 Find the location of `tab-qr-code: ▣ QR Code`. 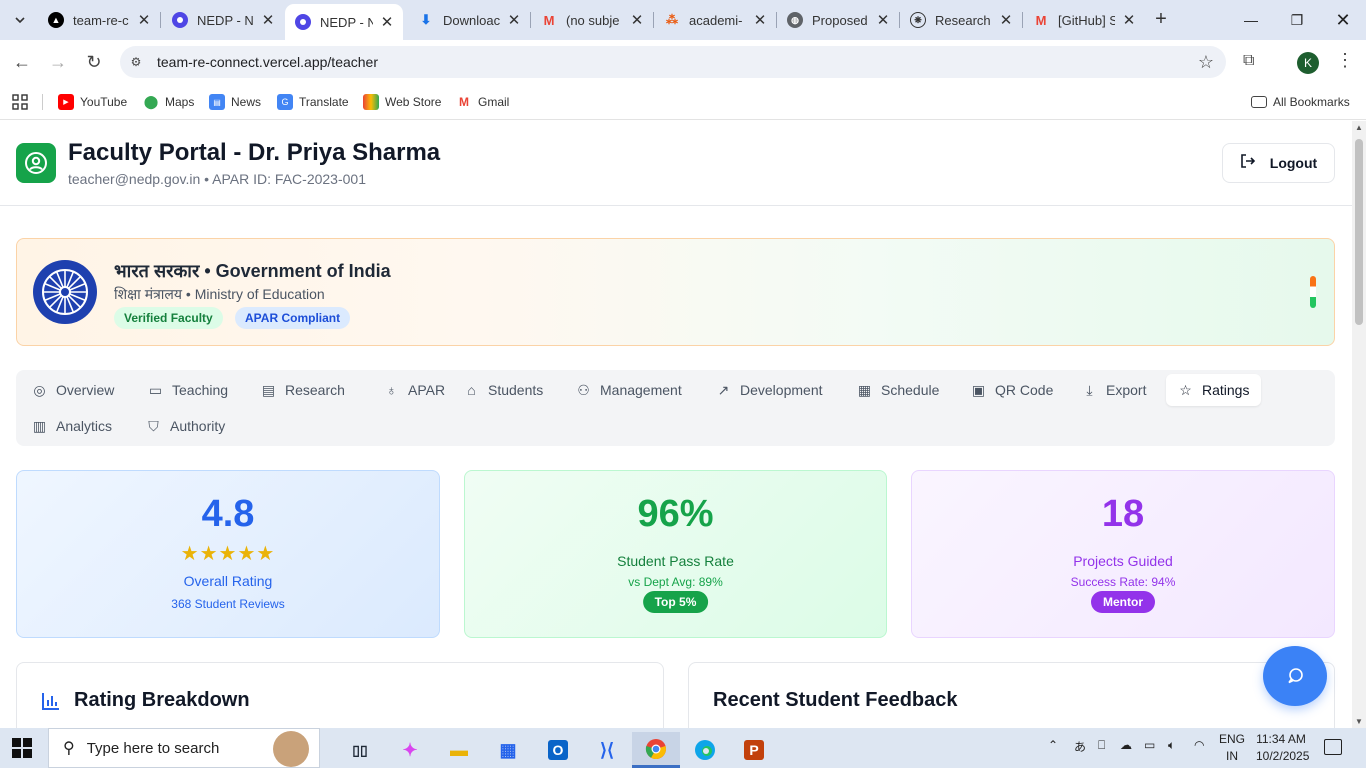

tab-qr-code: ▣ QR Code is located at coordinates (1012, 390).